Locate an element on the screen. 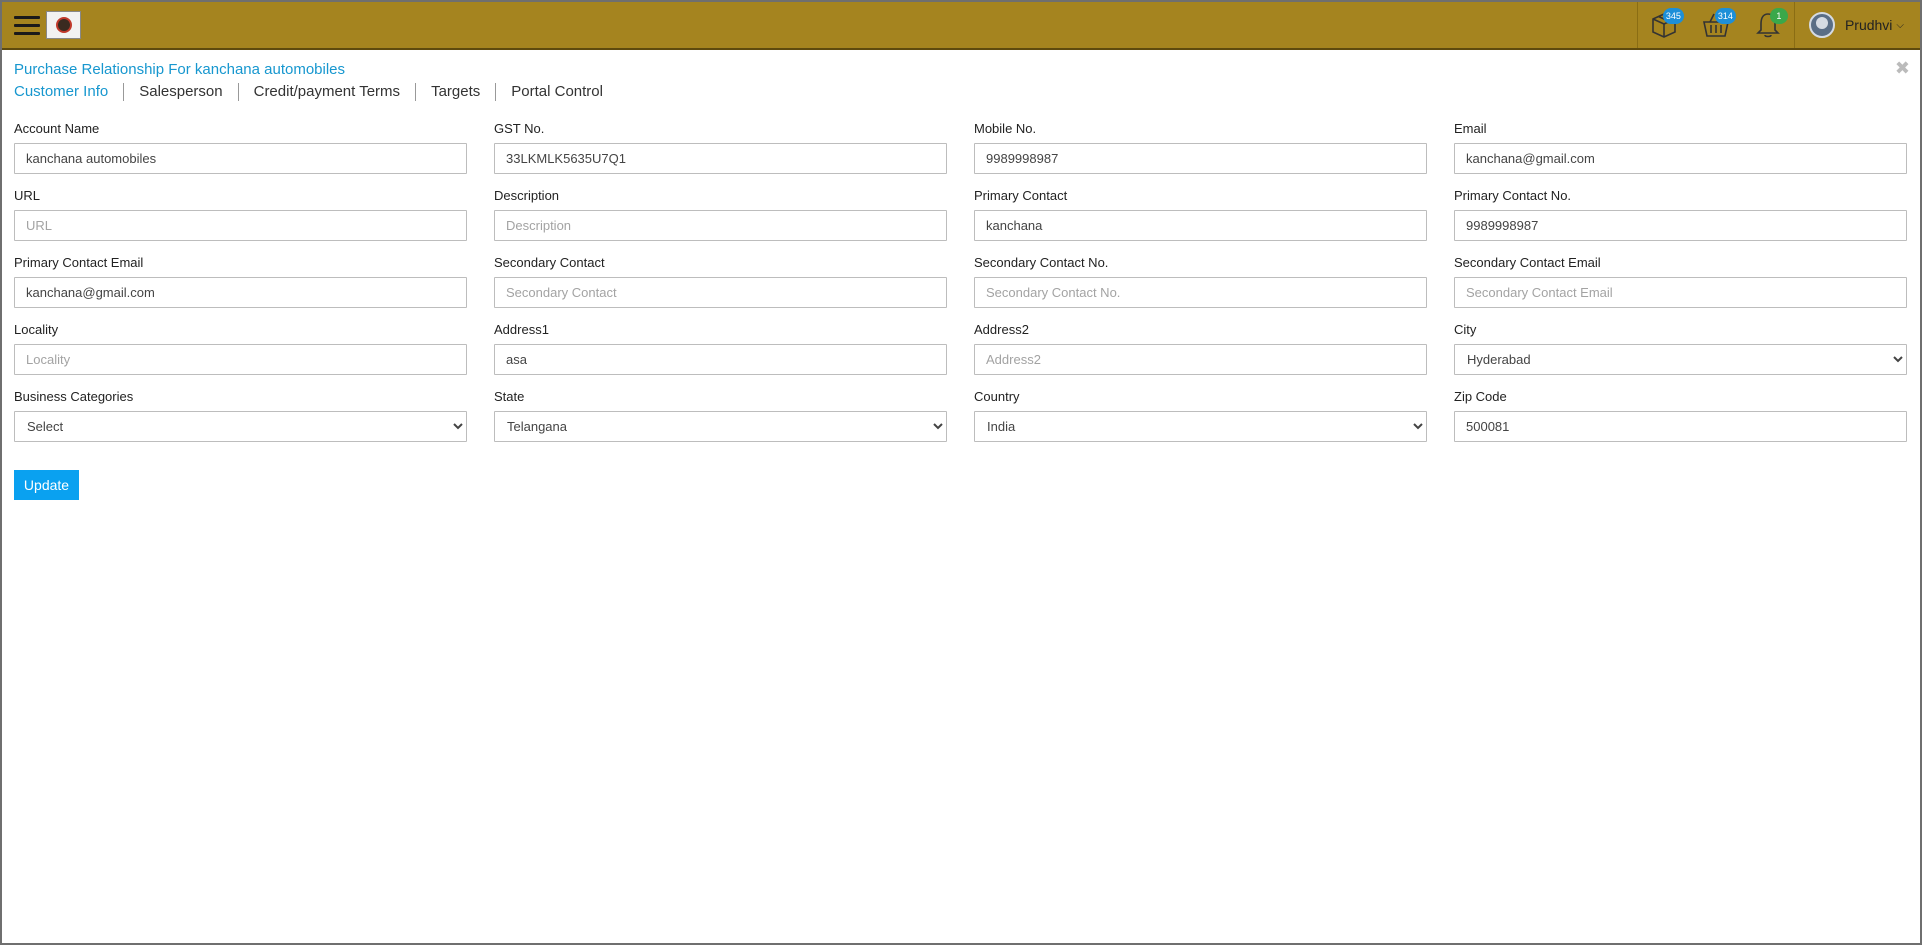  primary-contact-input is located at coordinates (1200, 225).